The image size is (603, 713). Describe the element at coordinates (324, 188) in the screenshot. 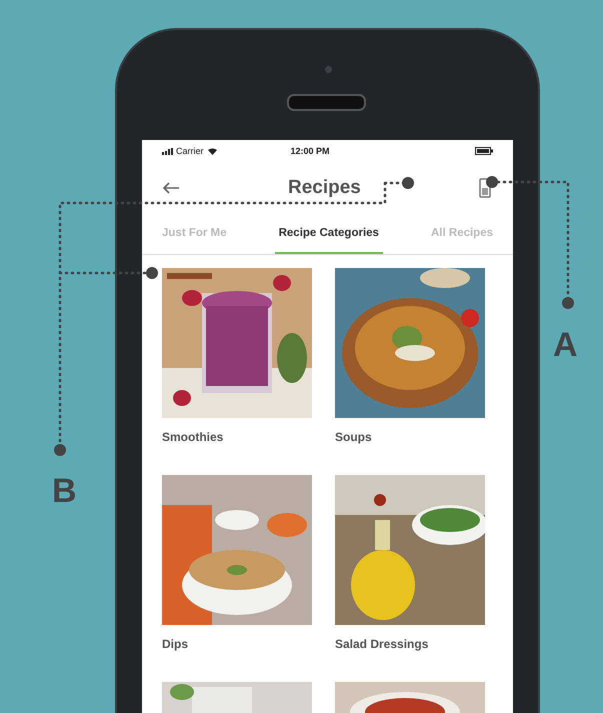

I see `screen-title: Recipes` at that location.